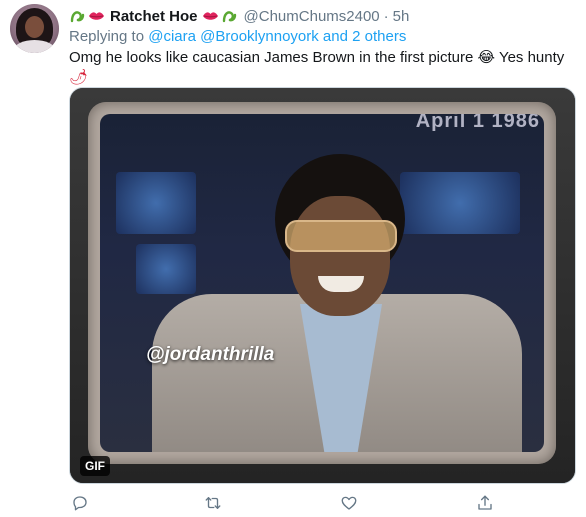 Image resolution: width=586 pixels, height=517 pixels. What do you see at coordinates (312, 16) in the screenshot?
I see `user-handle: @ChumChums2400` at bounding box center [312, 16].